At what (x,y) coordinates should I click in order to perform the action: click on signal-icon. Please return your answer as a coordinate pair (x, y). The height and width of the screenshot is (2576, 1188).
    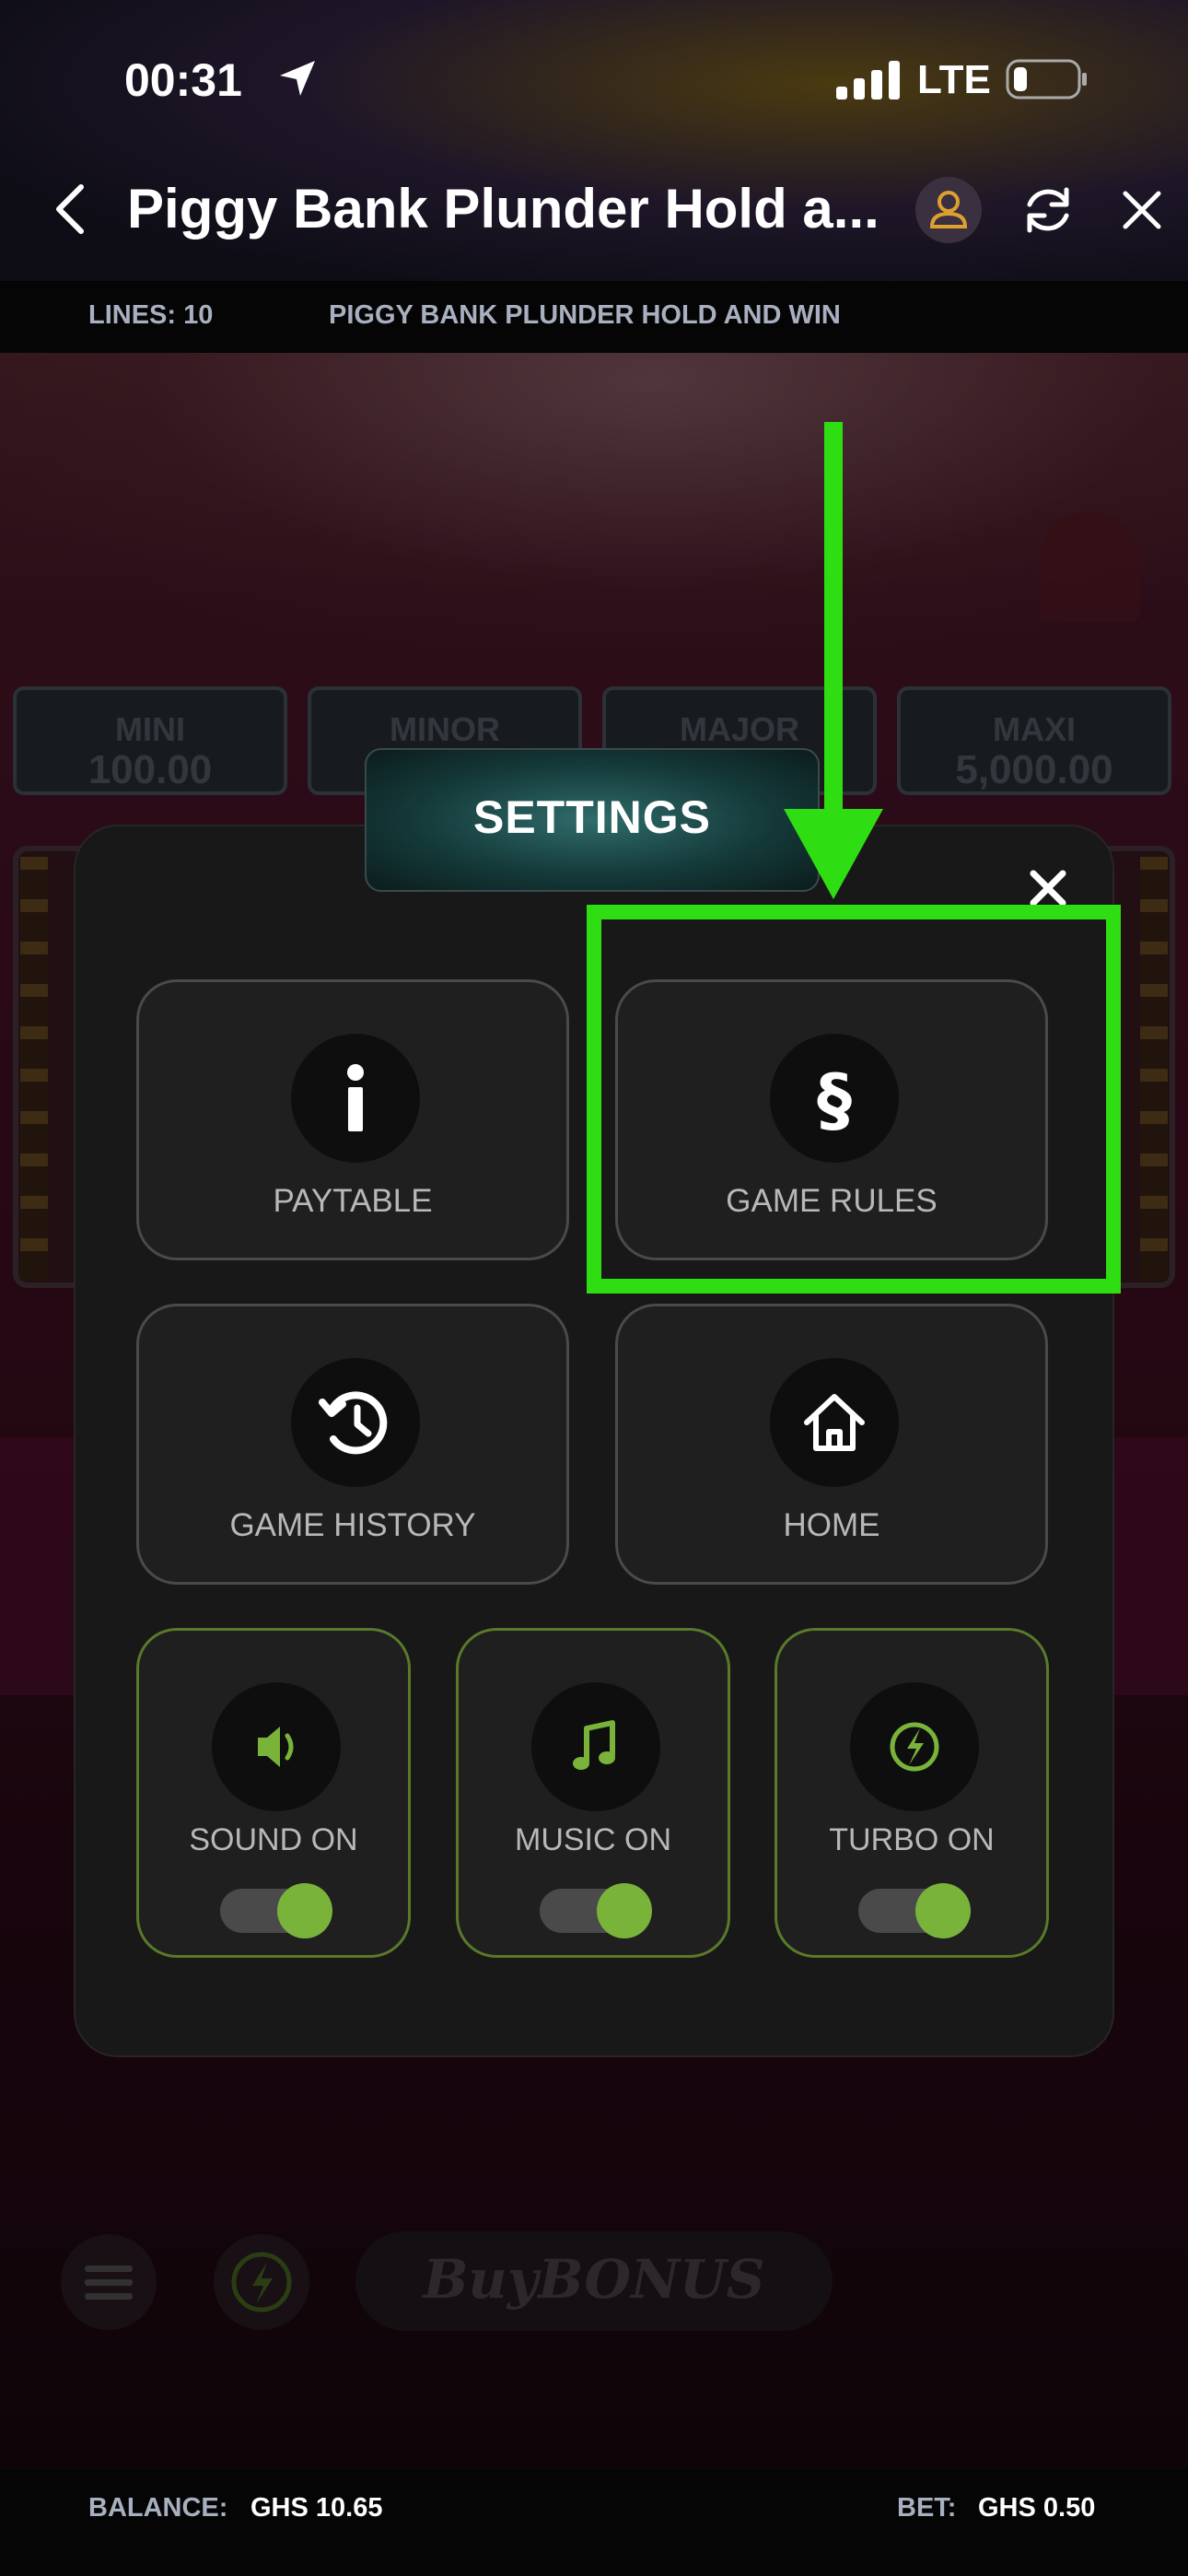
    Looking at the image, I should click on (868, 80).